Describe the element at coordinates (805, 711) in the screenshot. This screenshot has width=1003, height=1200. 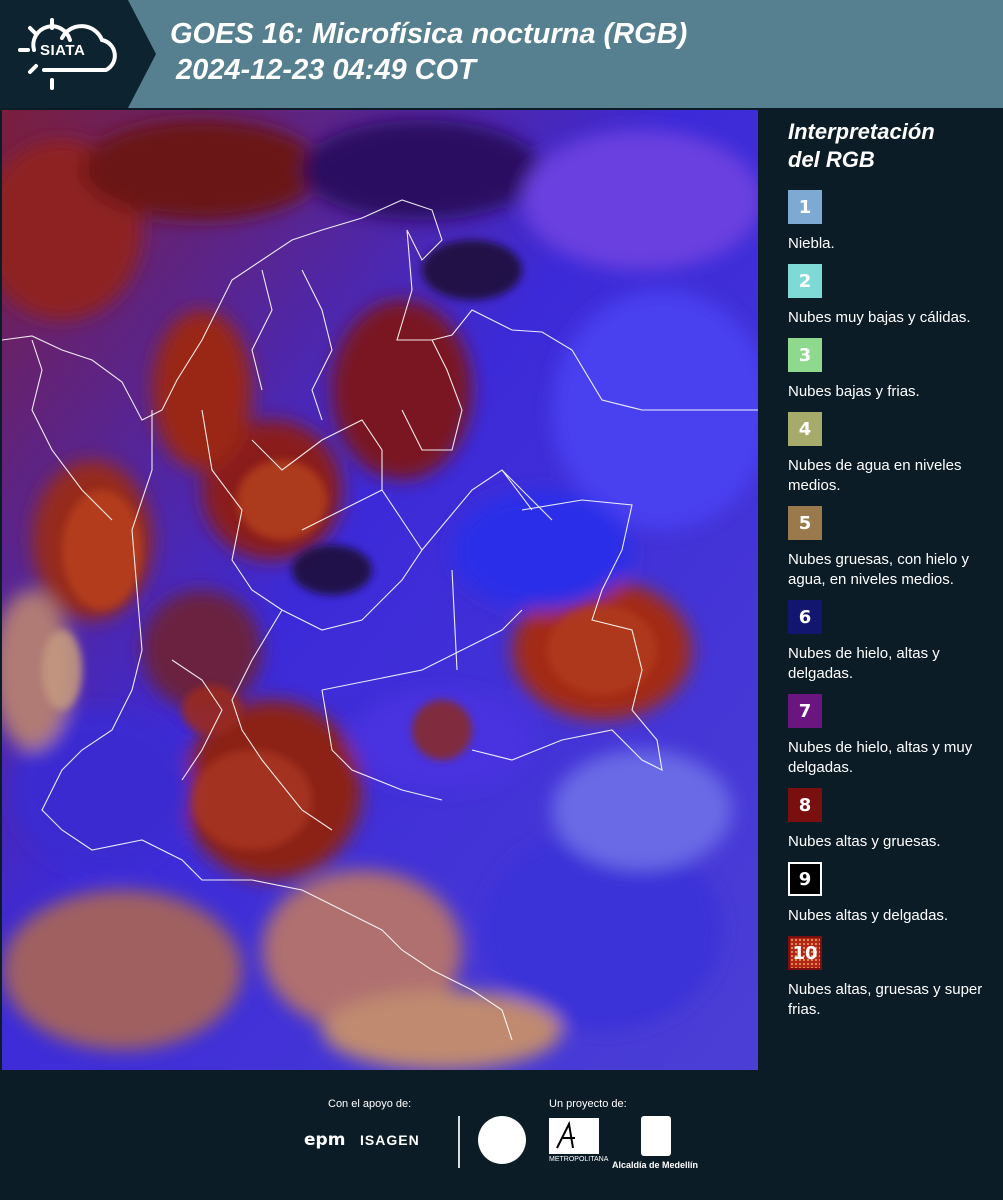
I see `legend-swatch-7: 7` at that location.